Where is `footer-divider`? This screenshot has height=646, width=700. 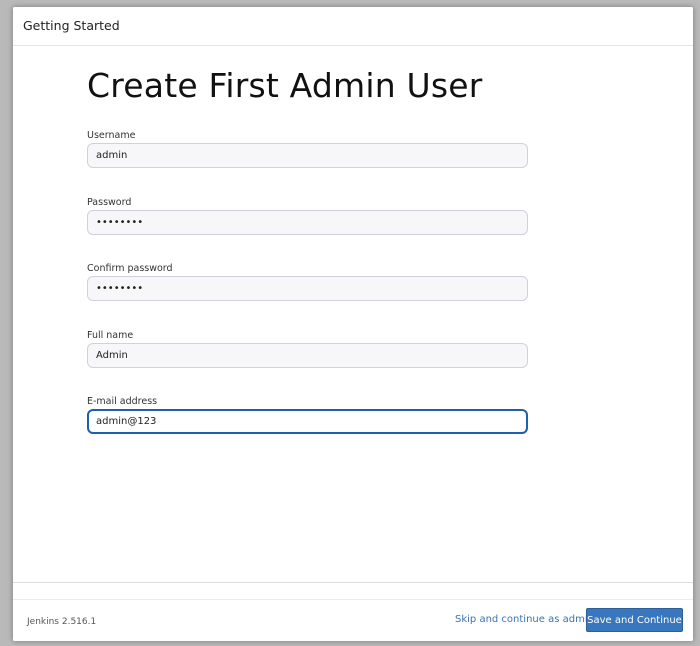 footer-divider is located at coordinates (353, 599).